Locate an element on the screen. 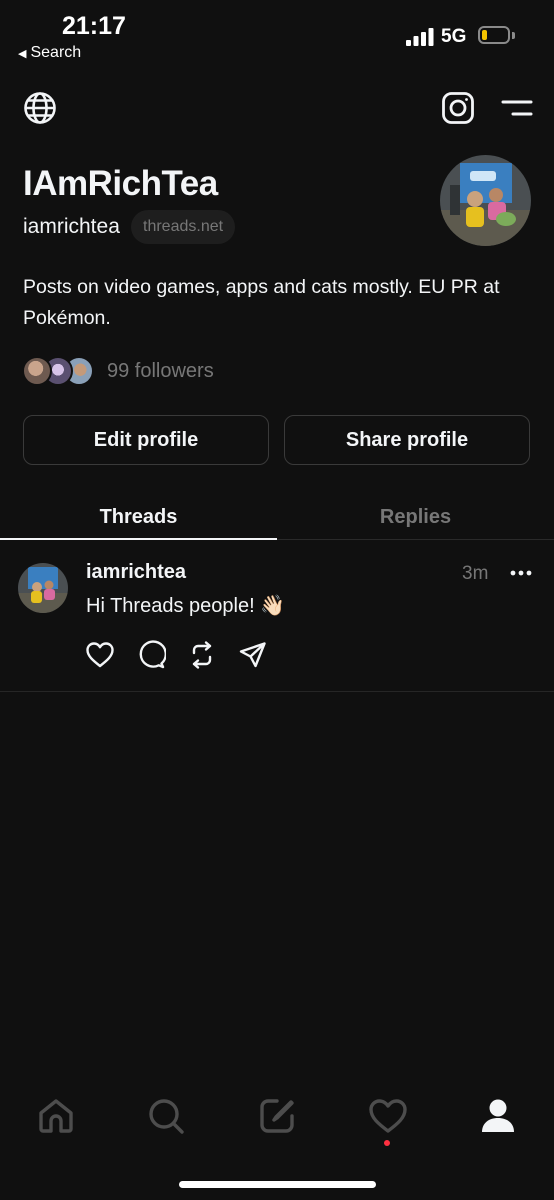 The height and width of the screenshot is (1200, 554). menu-icon is located at coordinates (517, 108).